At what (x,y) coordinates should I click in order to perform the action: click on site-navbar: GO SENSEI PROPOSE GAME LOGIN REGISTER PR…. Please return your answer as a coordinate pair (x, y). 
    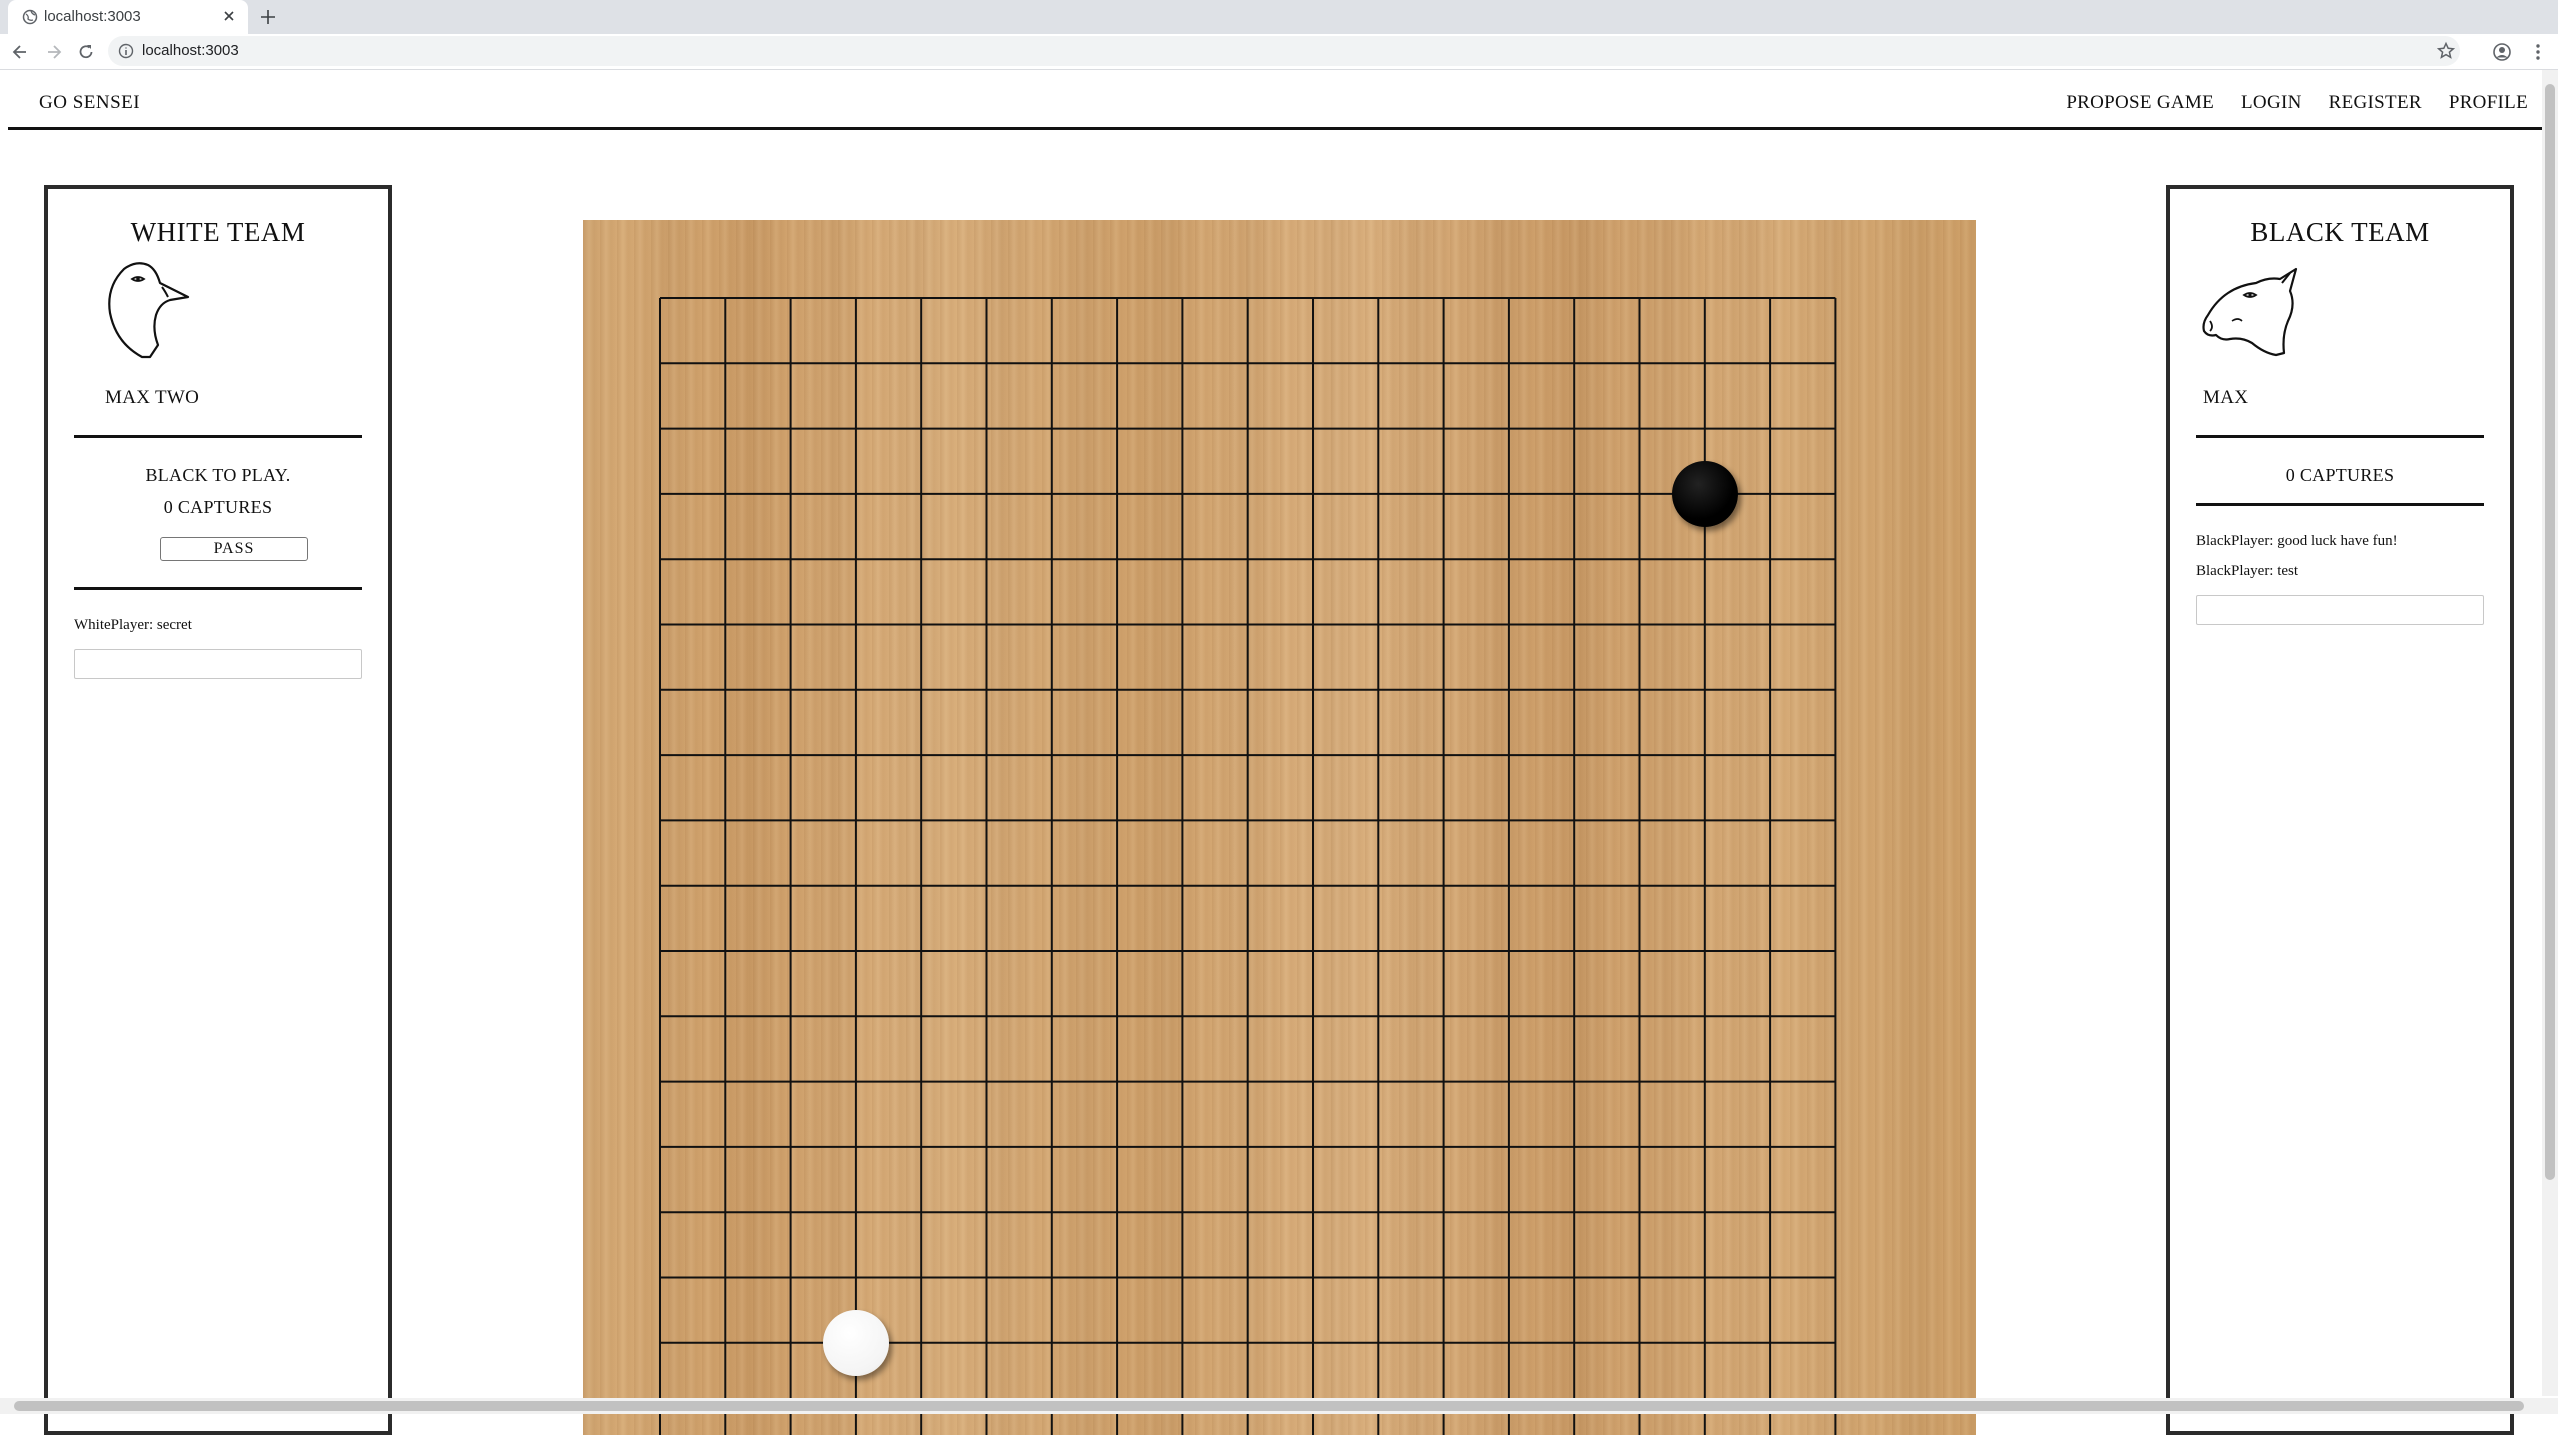
    Looking at the image, I should click on (1275, 101).